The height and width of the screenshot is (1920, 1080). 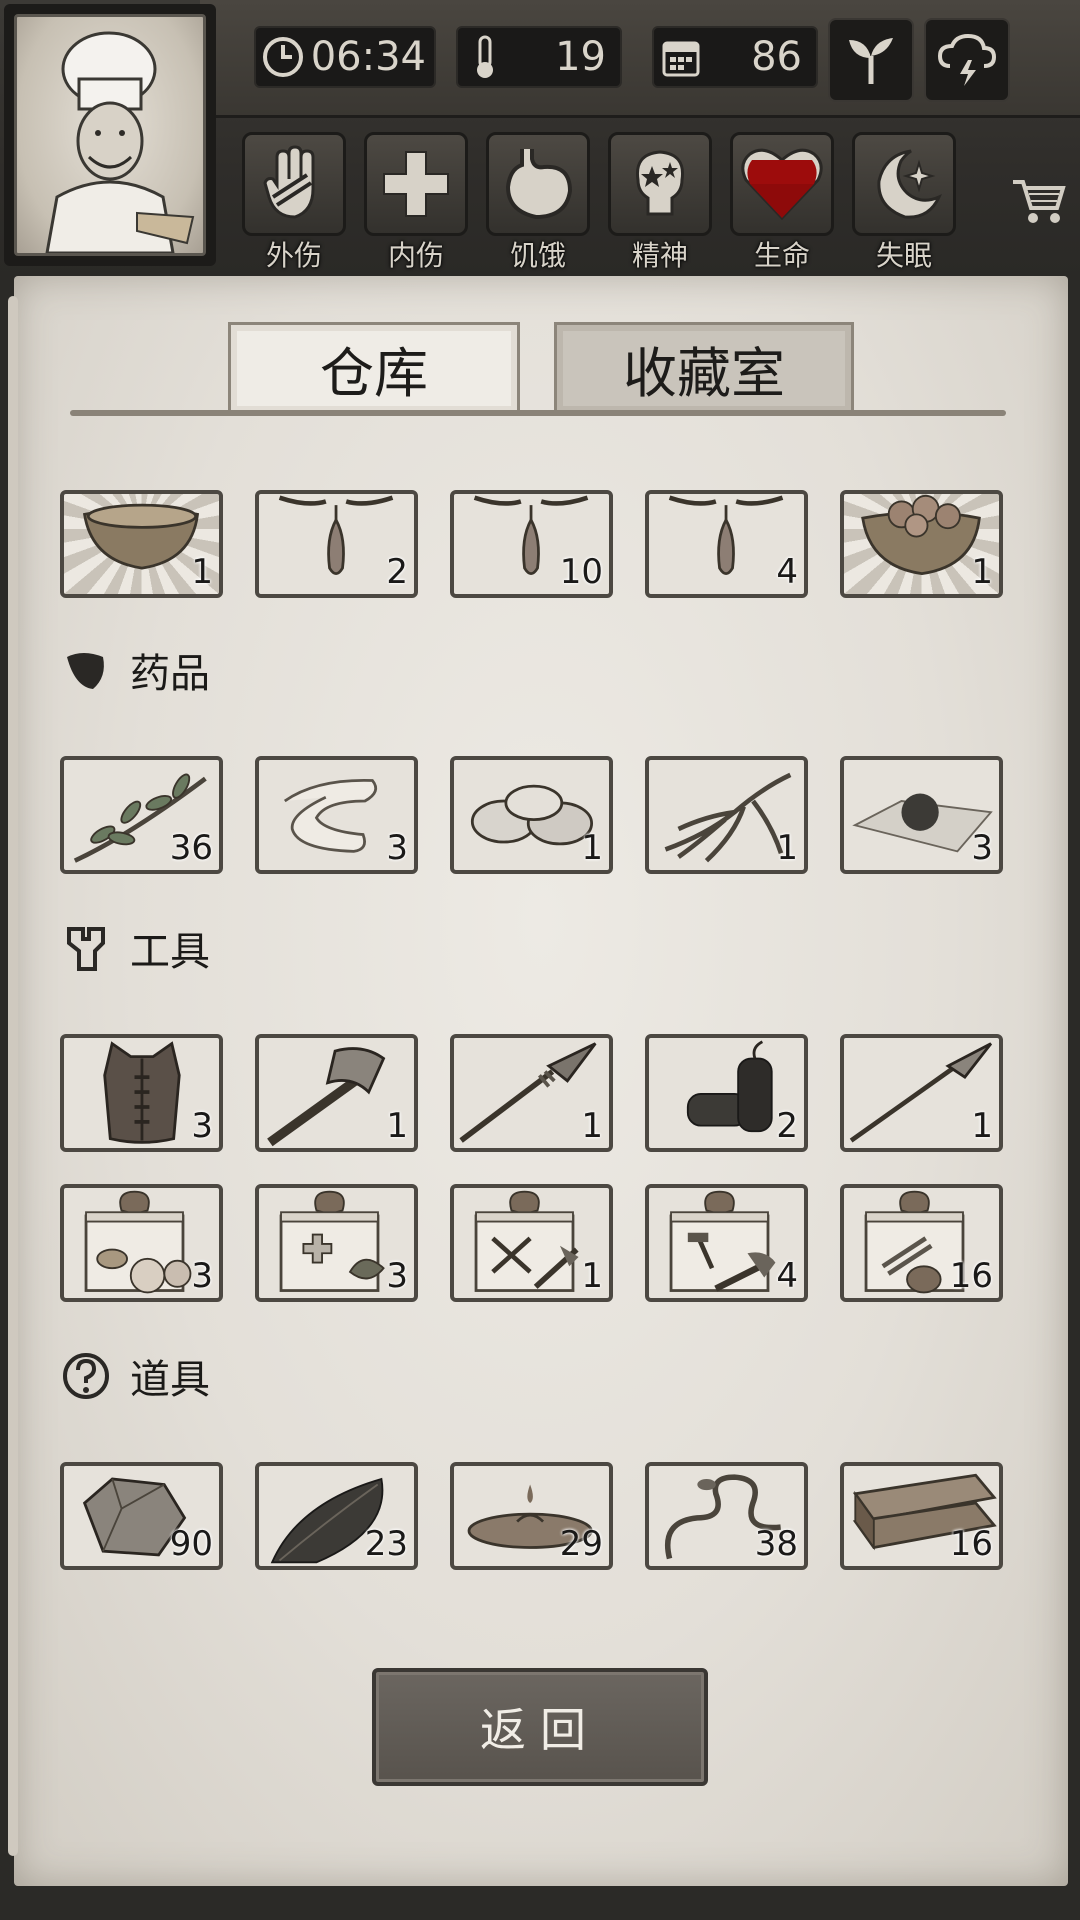 I want to click on item-count: 10, so click(x=581, y=572).